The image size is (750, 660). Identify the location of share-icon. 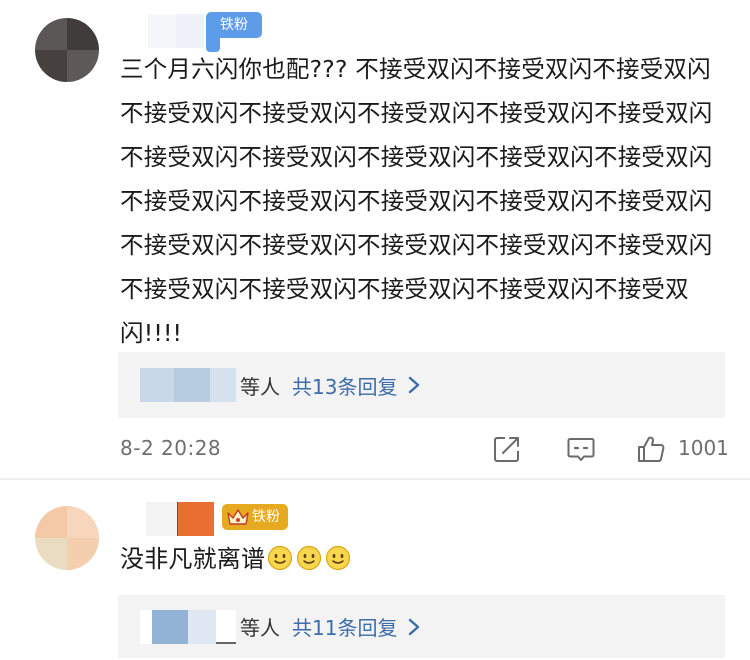
(507, 449).